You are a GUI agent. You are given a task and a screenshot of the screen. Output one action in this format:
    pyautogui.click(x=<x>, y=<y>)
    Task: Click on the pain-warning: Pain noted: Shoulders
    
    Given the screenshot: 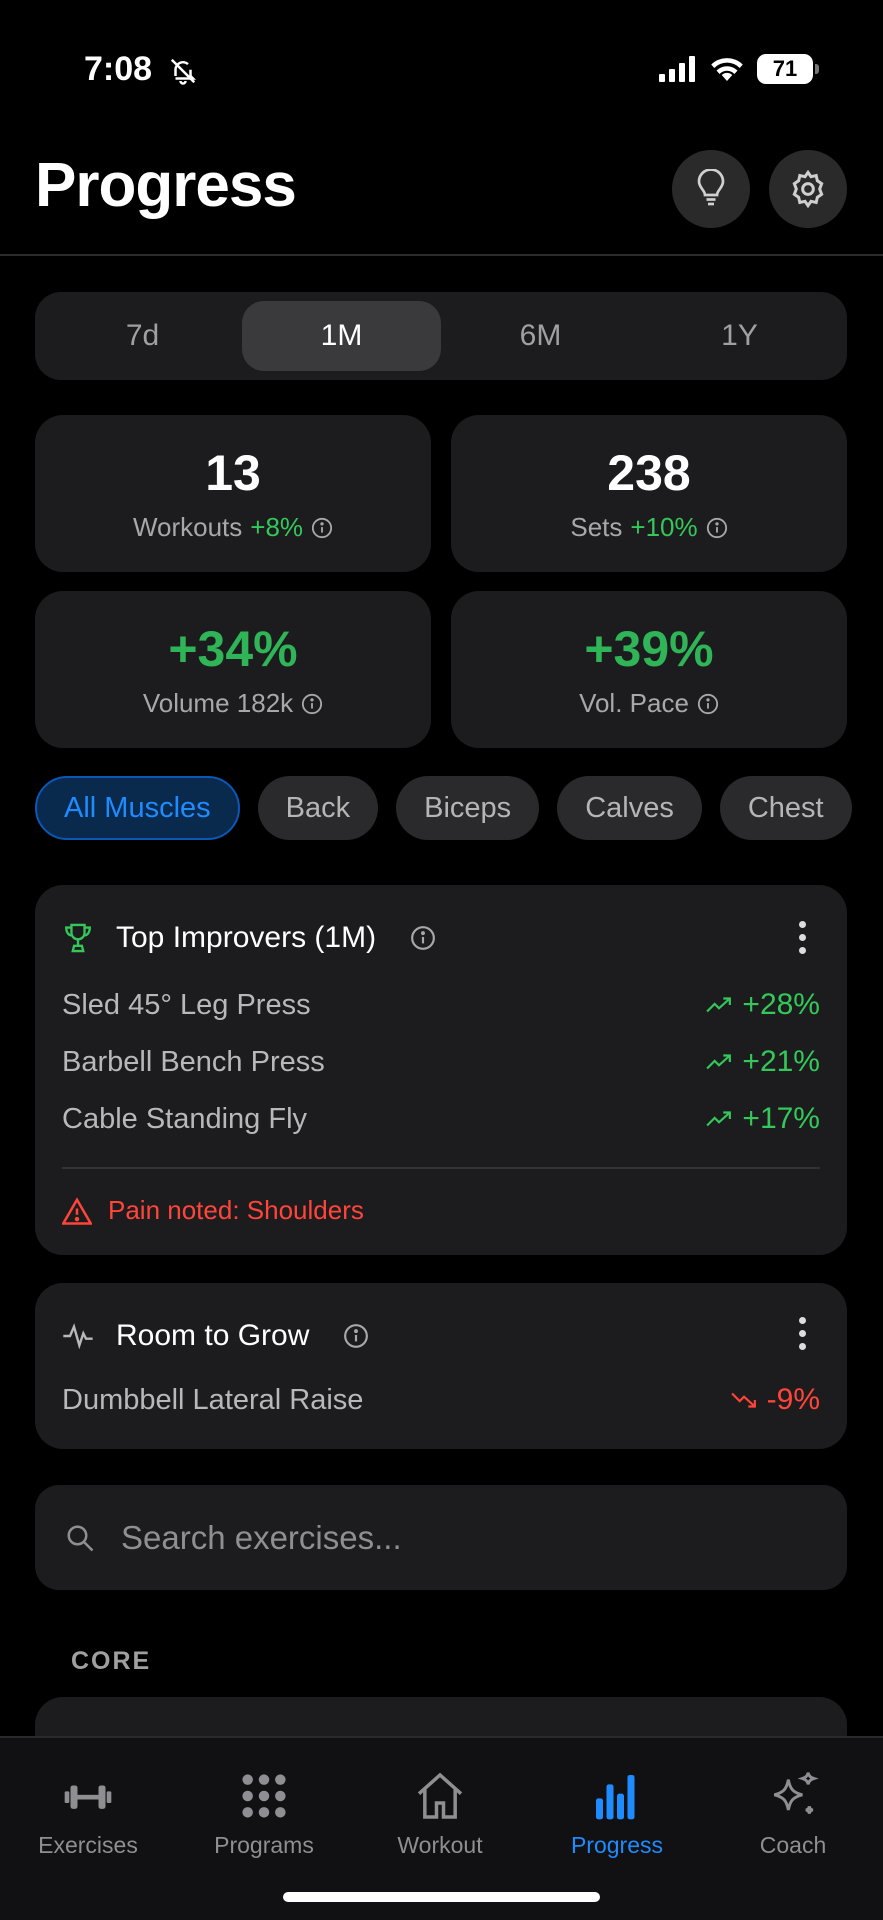 What is the action you would take?
    pyautogui.click(x=213, y=1210)
    